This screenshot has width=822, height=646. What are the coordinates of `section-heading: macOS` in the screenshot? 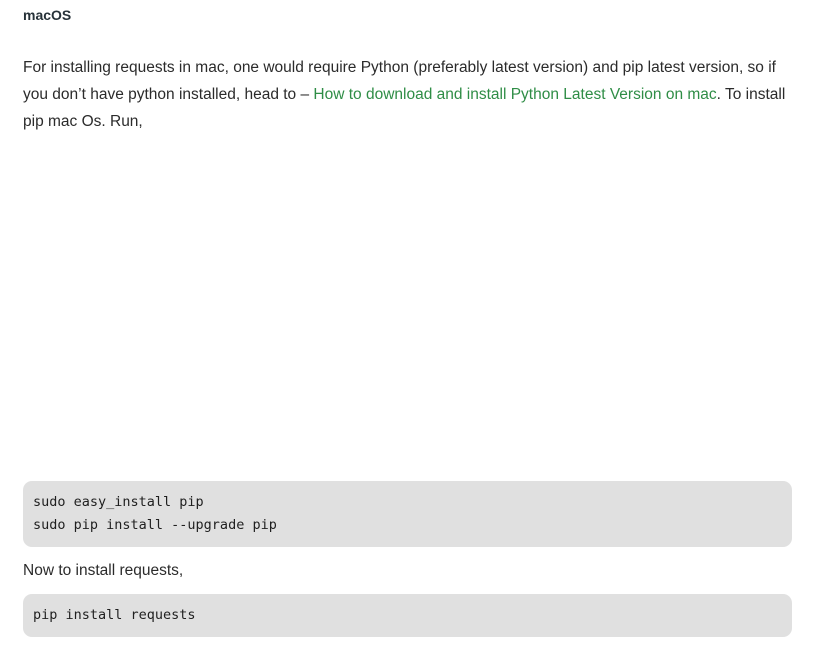 It's located at (47, 15).